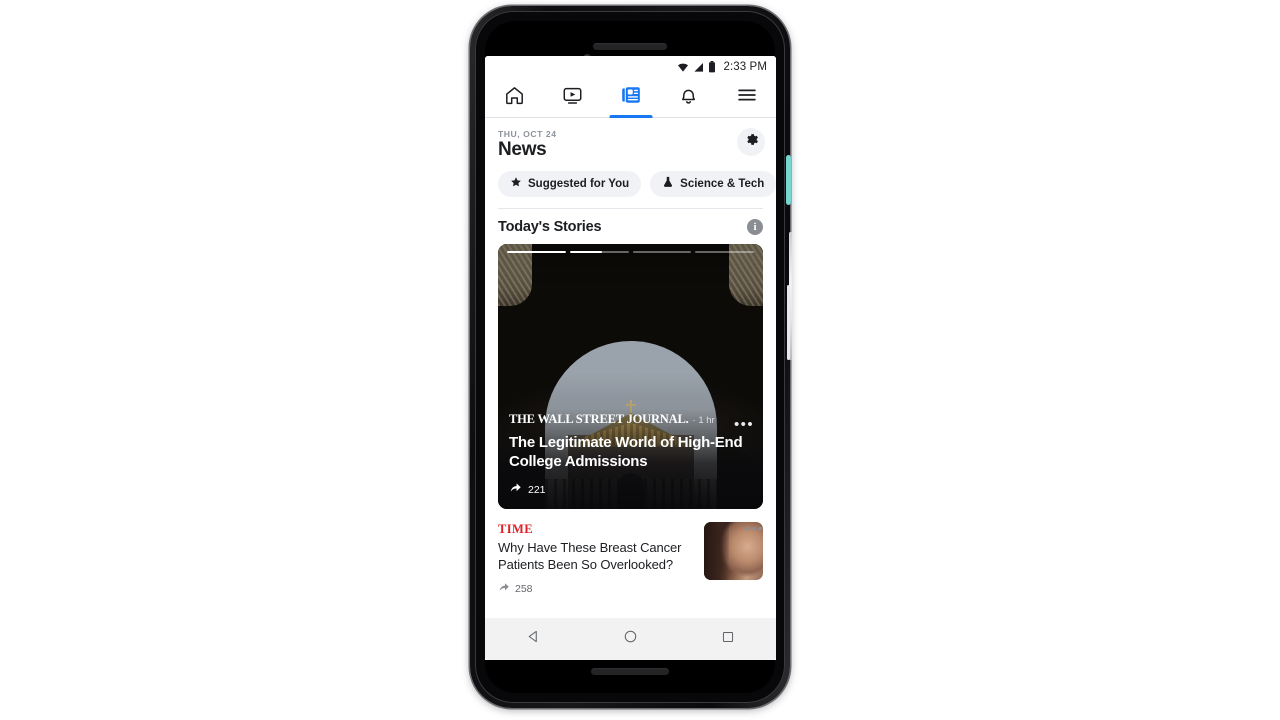 Image resolution: width=1280 pixels, height=720 pixels. What do you see at coordinates (744, 424) in the screenshot?
I see `hero-story-menu-button: •••` at bounding box center [744, 424].